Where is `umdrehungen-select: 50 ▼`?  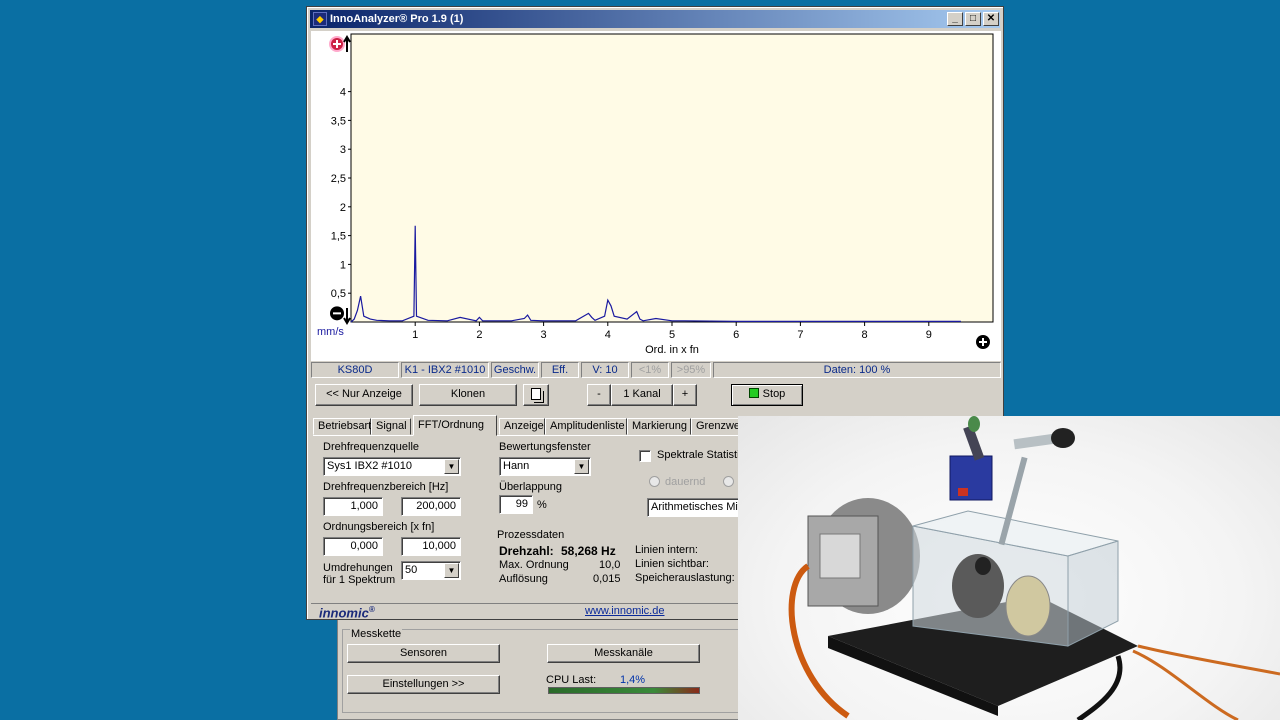 umdrehungen-select: 50 ▼ is located at coordinates (431, 570).